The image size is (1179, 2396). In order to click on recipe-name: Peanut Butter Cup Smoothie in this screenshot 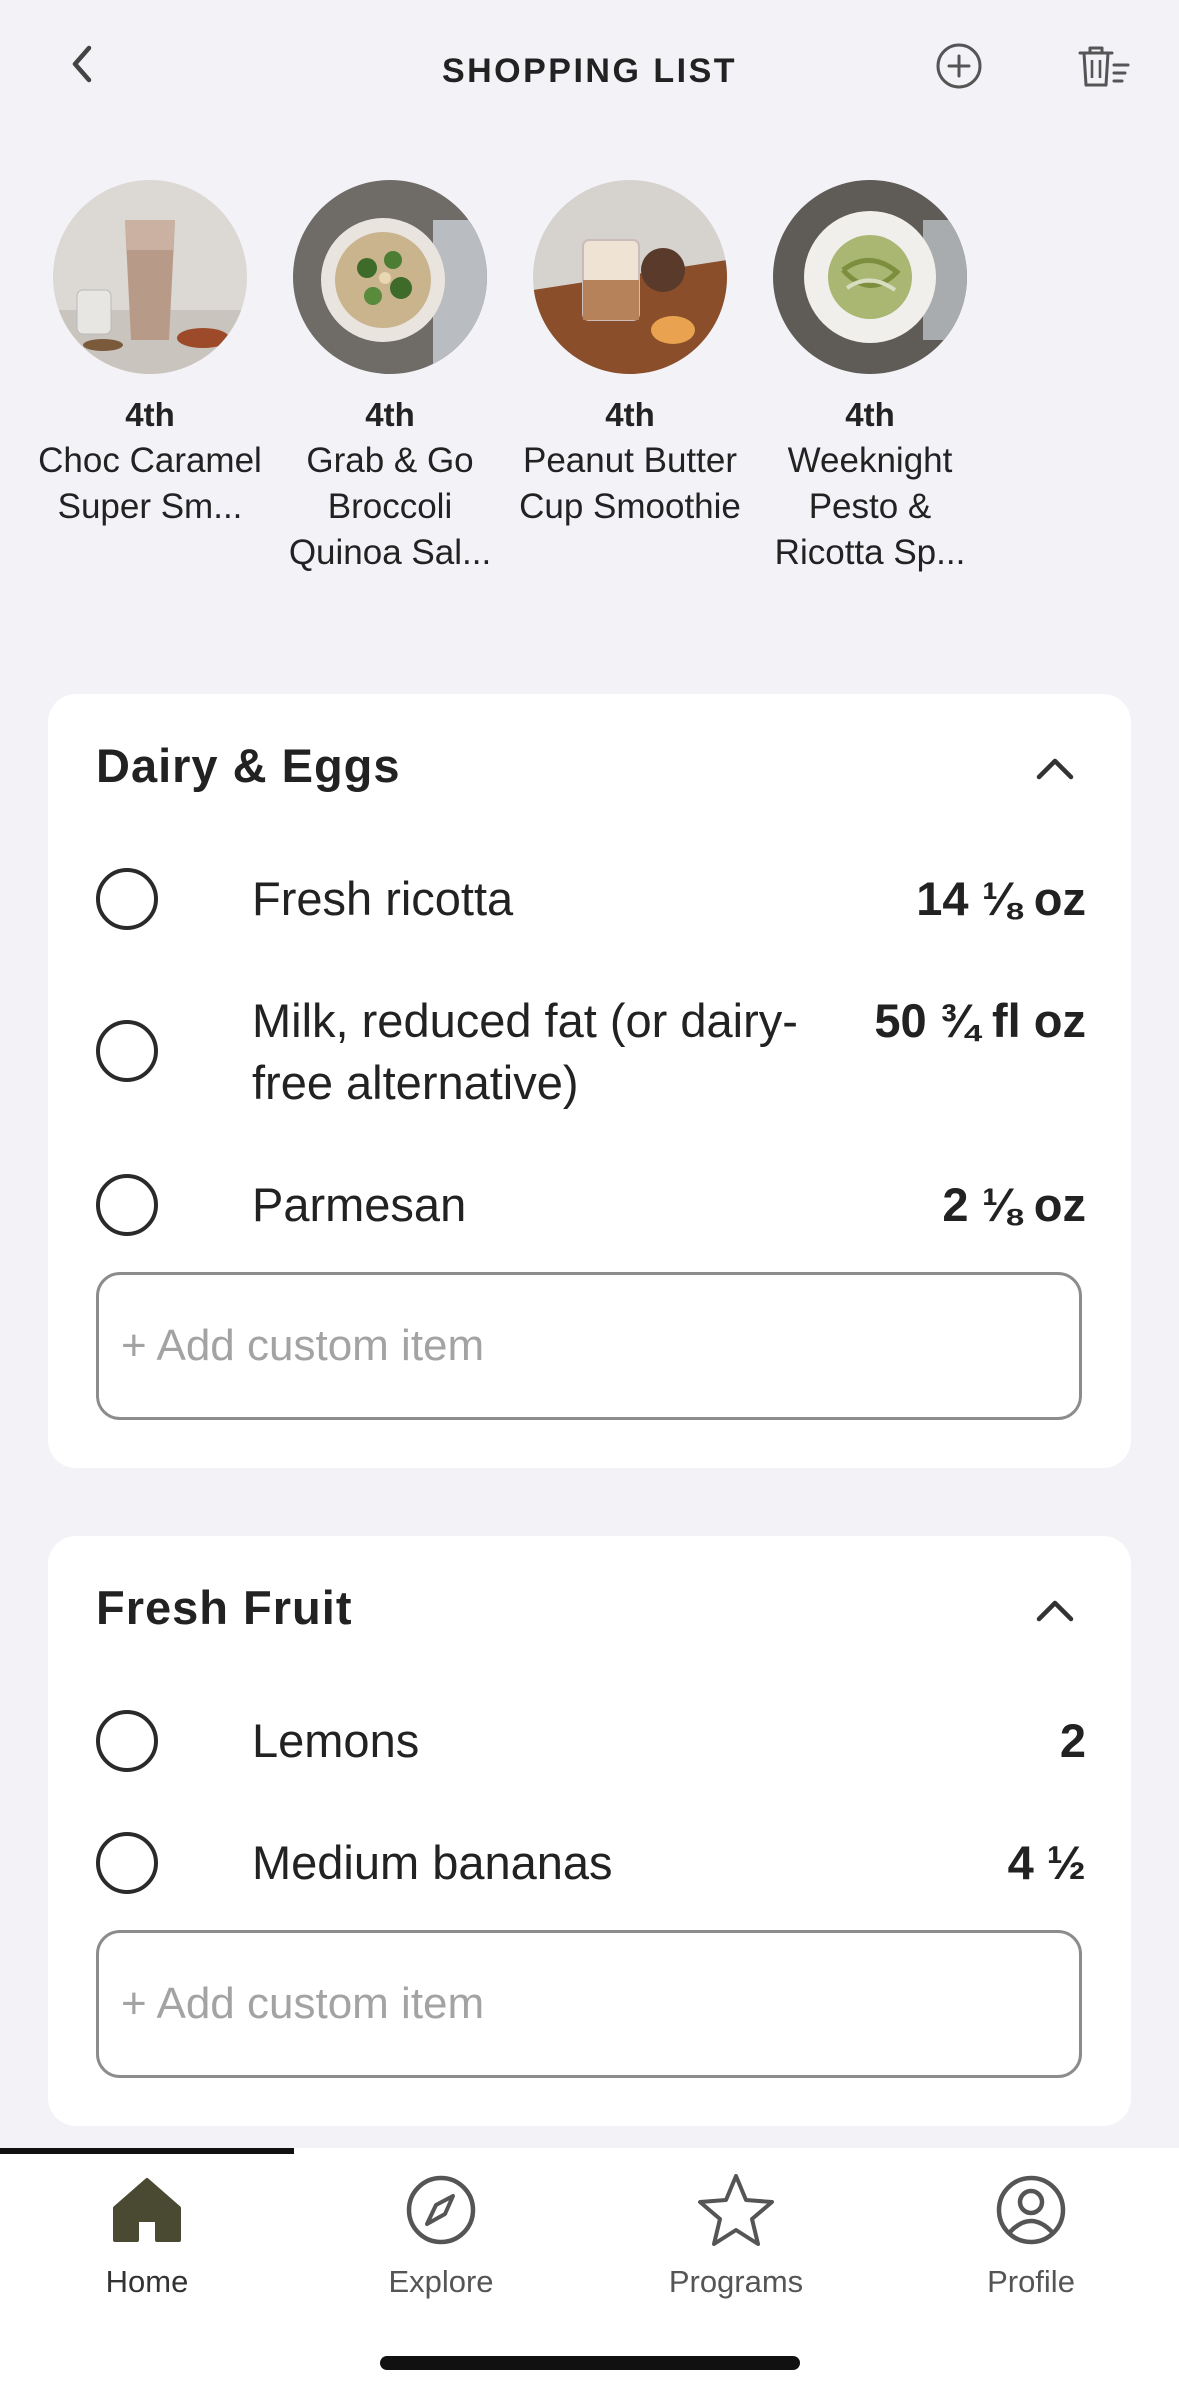, I will do `click(630, 483)`.